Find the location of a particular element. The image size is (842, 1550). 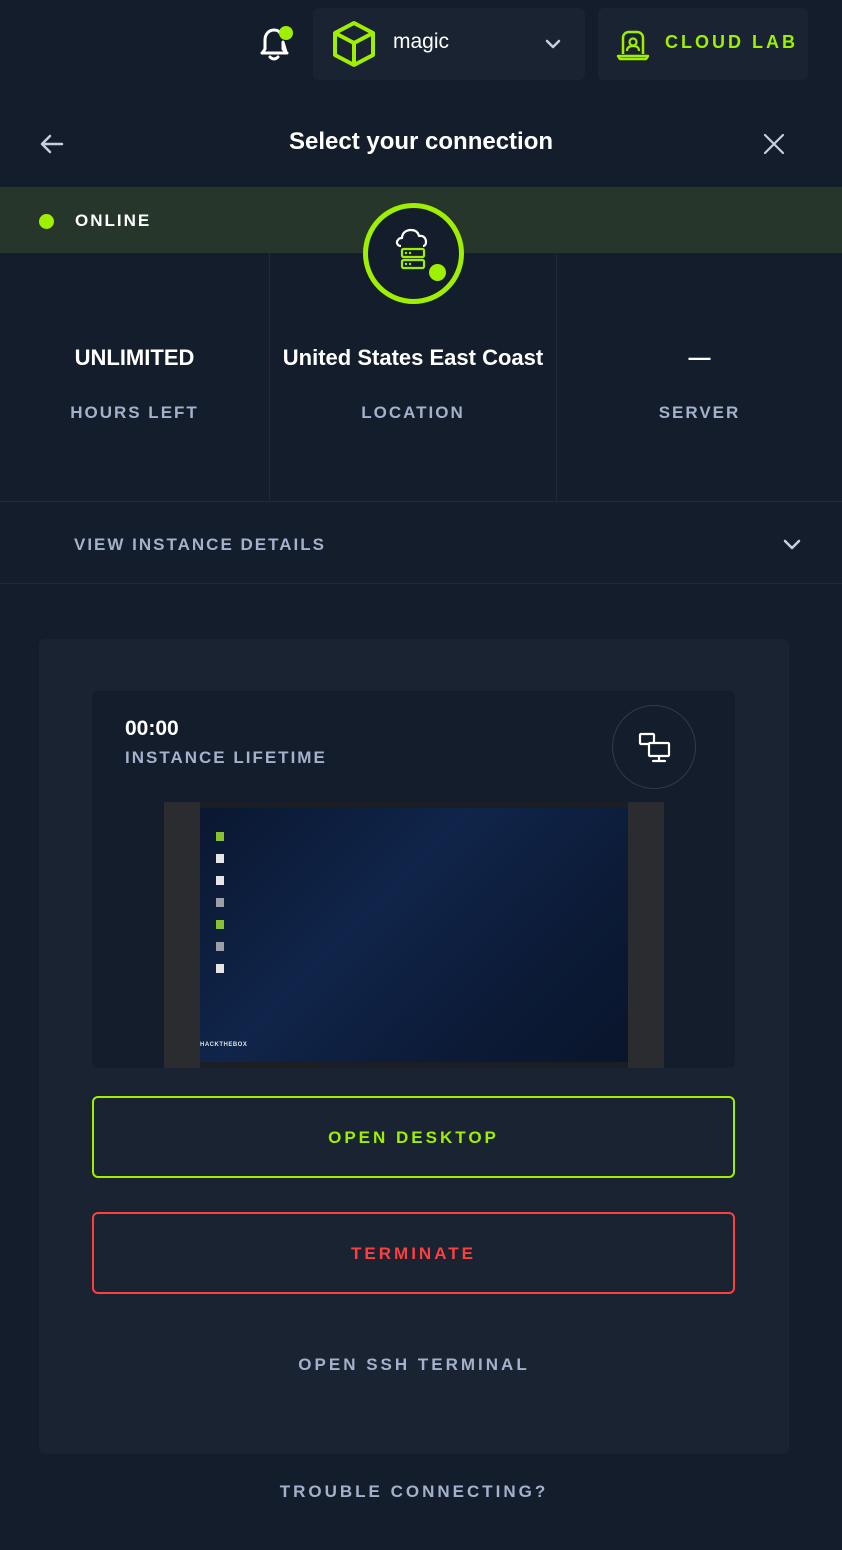

terminate-button: TERMINATE is located at coordinates (413, 1253).